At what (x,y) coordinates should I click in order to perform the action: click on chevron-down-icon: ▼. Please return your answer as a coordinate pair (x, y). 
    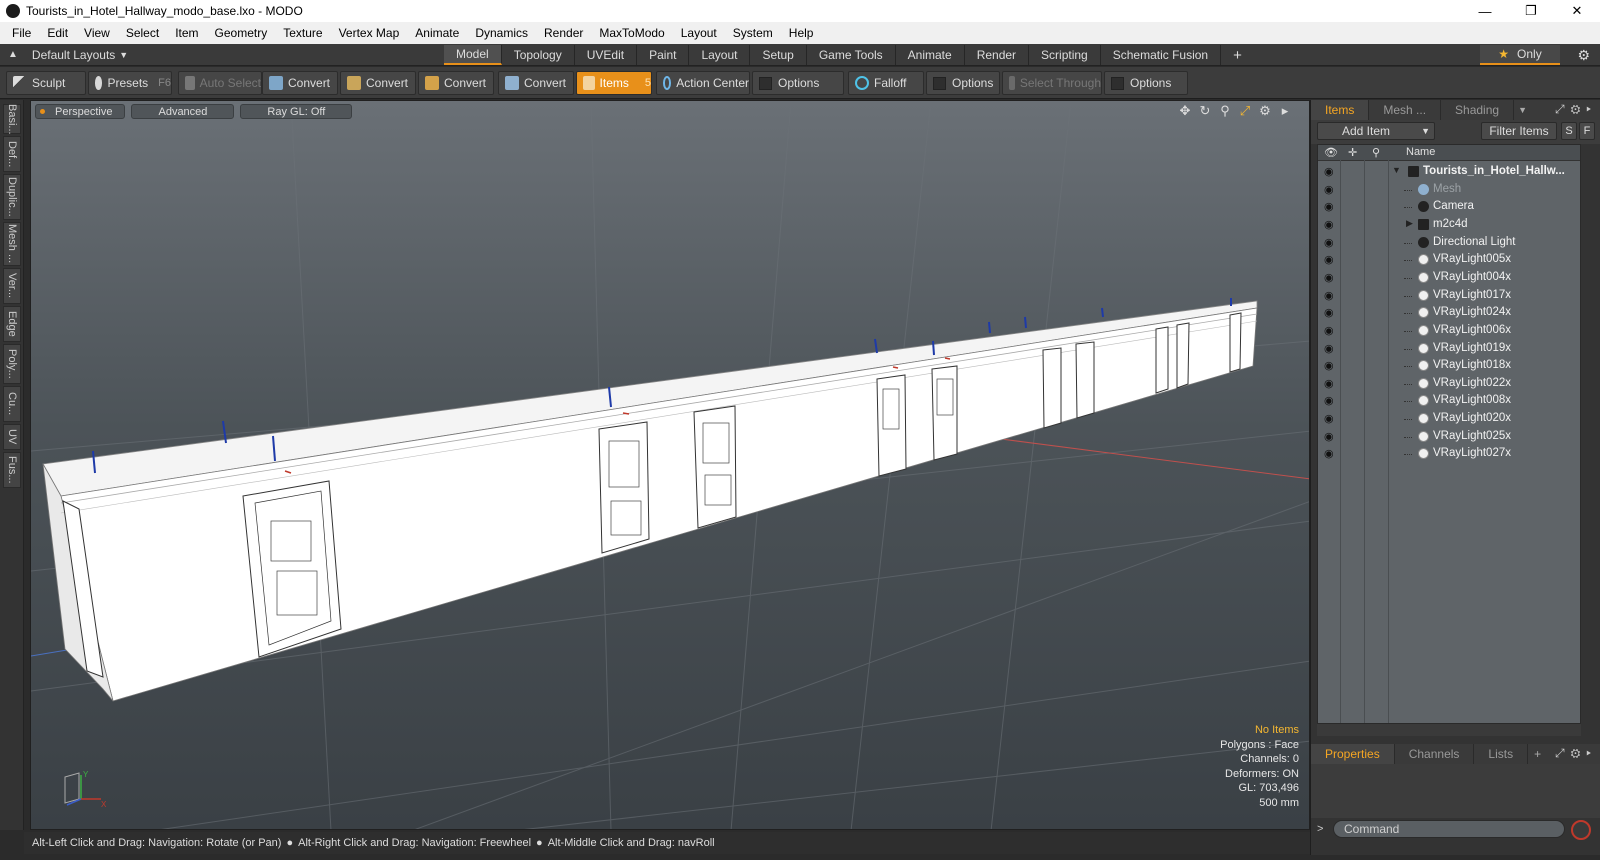
    Looking at the image, I should click on (1522, 110).